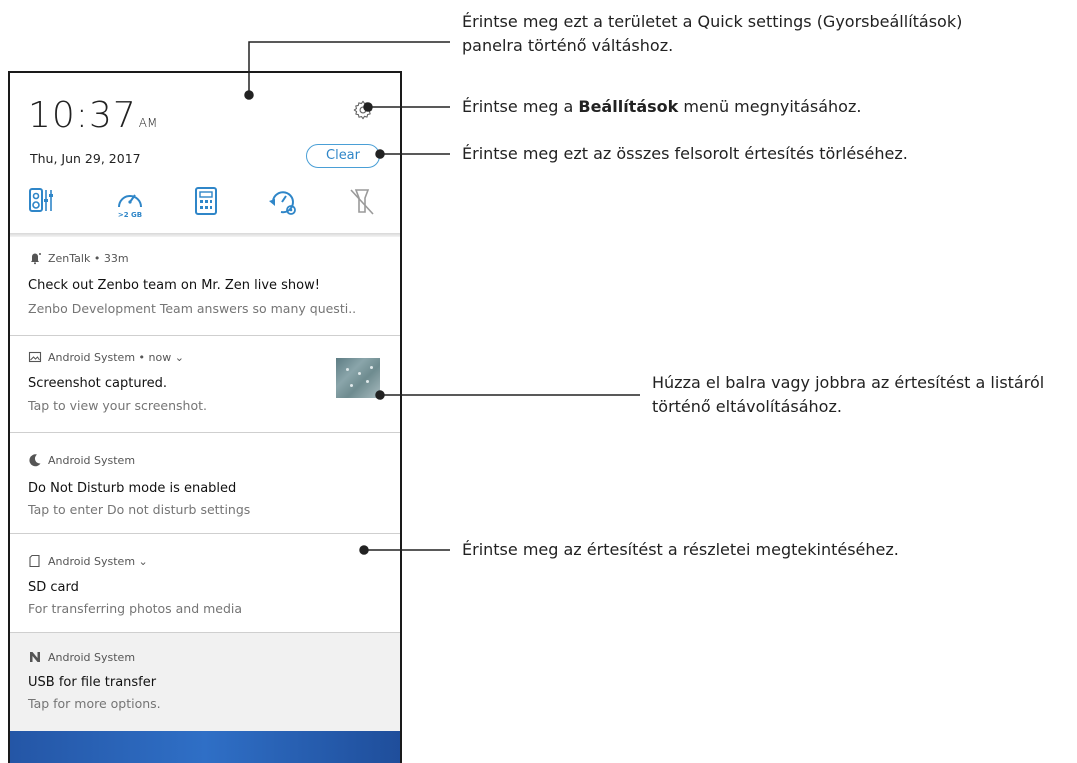 The height and width of the screenshot is (763, 1077). I want to click on callout-dot-settings, so click(368, 107).